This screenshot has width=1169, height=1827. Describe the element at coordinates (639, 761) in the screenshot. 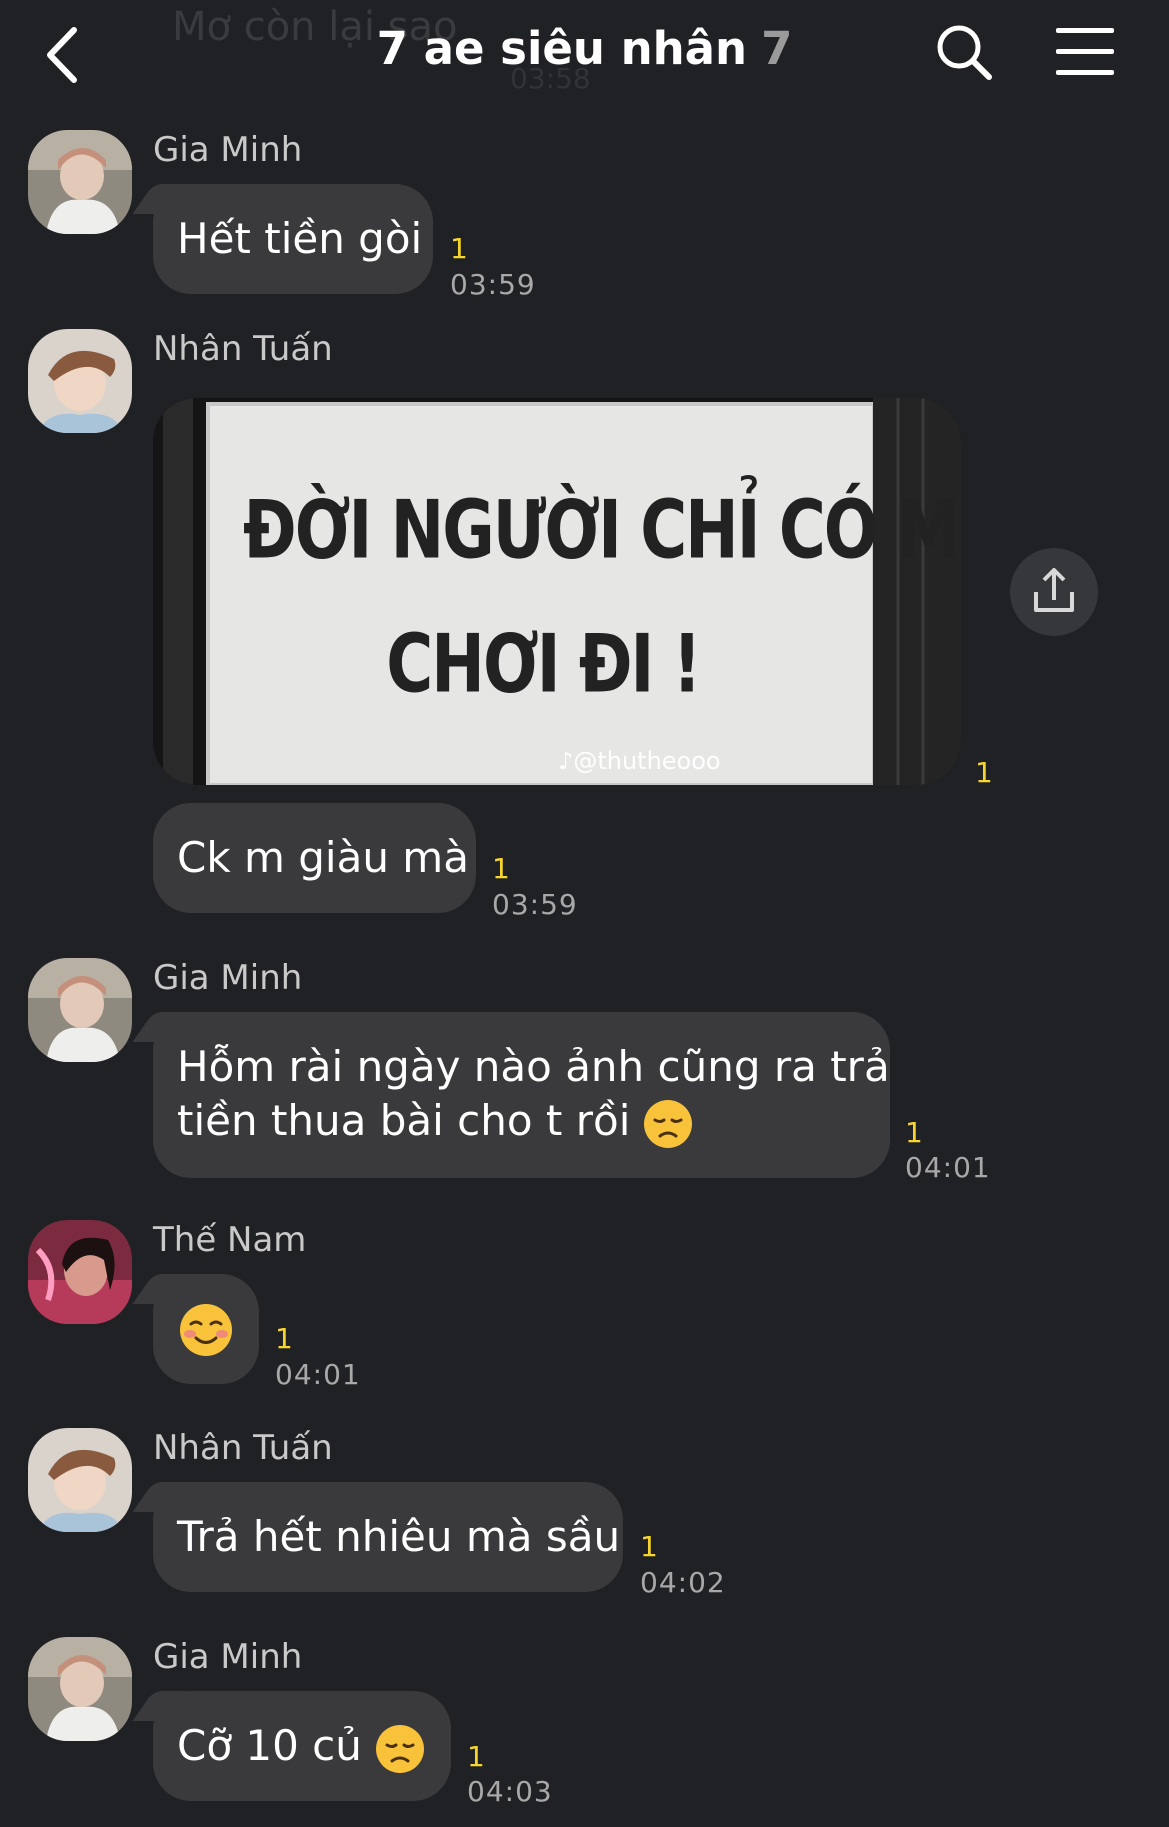

I see `image-watermark: ♪@thutheooo` at that location.